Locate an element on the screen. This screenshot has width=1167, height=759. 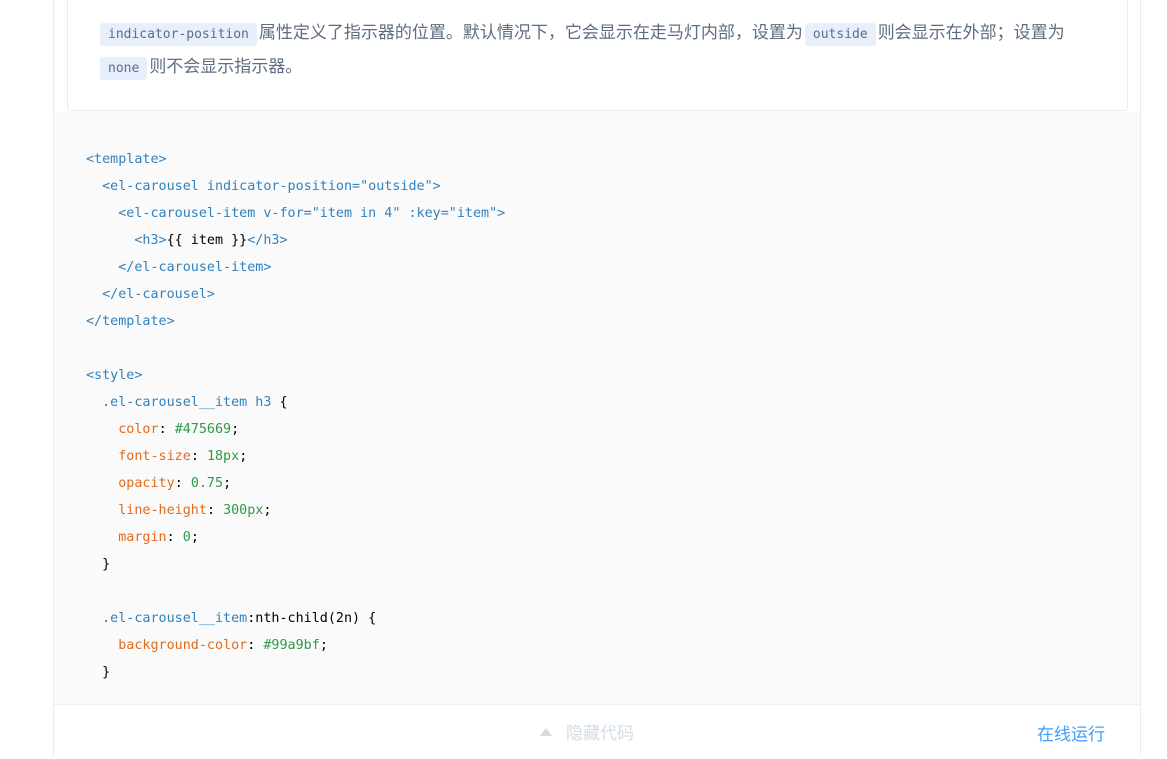
hide-code-button: 隐藏代码 is located at coordinates (587, 731).